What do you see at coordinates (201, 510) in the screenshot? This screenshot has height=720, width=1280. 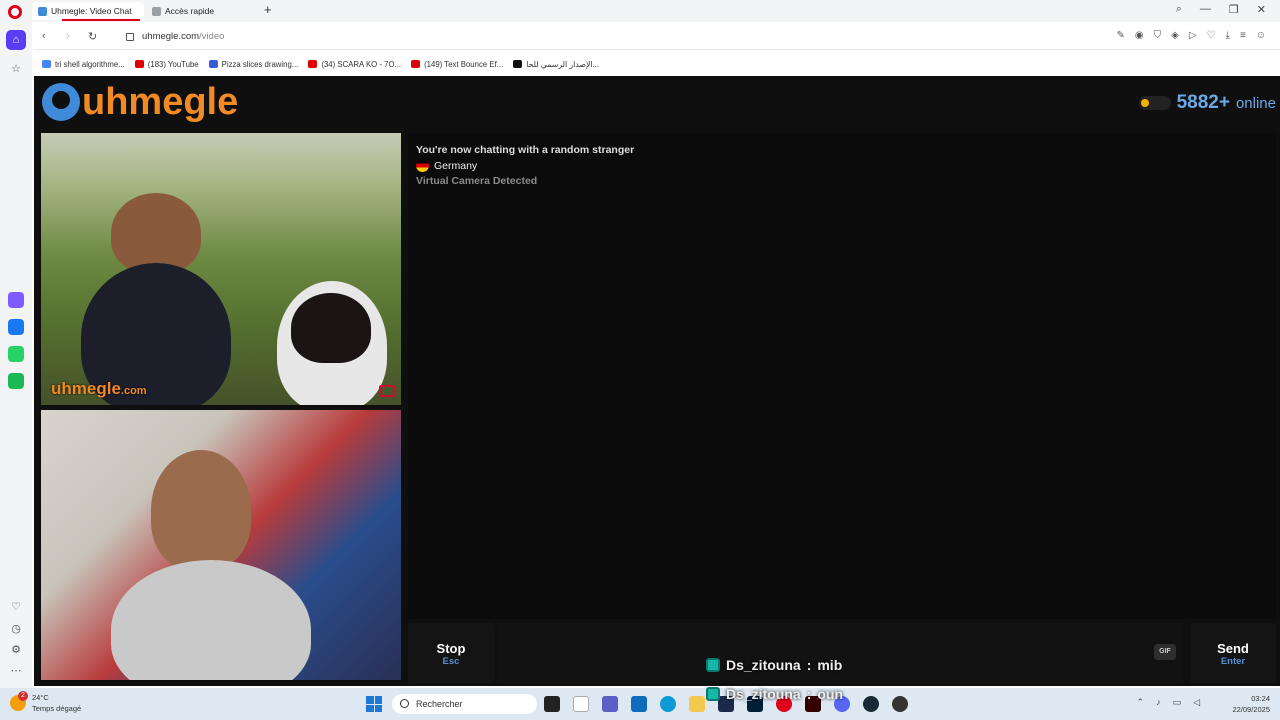 I see `self-person` at bounding box center [201, 510].